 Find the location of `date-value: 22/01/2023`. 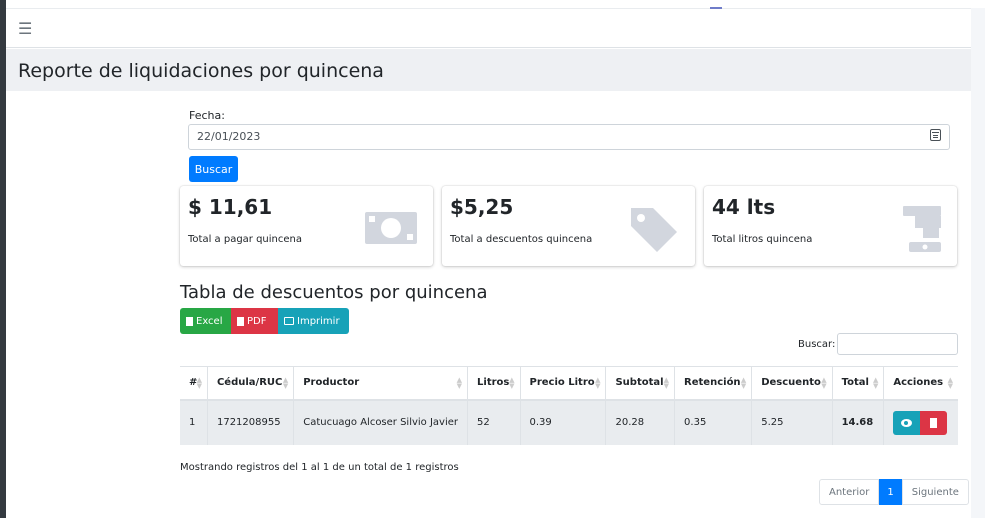

date-value: 22/01/2023 is located at coordinates (229, 136).